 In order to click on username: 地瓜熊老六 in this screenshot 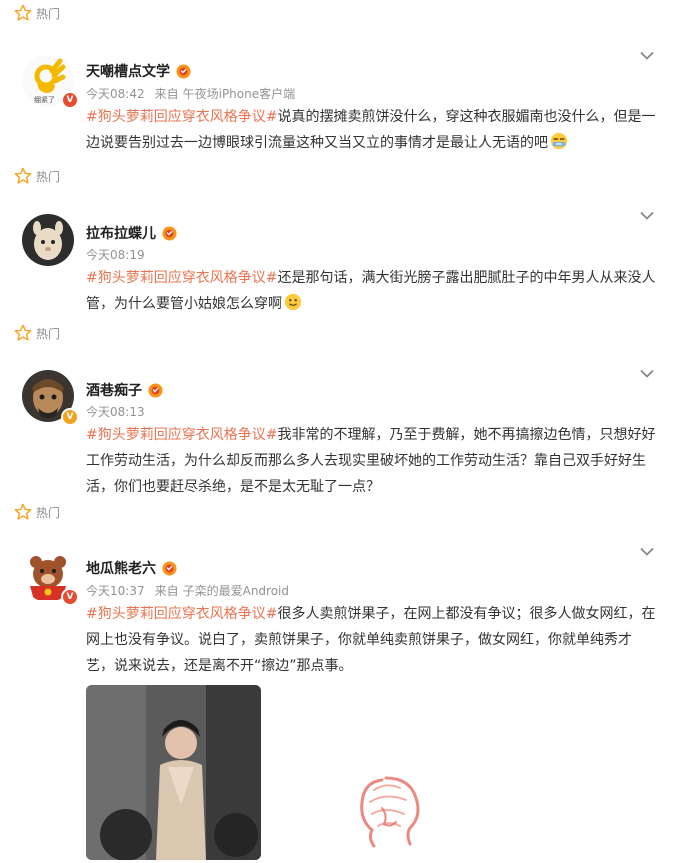, I will do `click(121, 568)`.